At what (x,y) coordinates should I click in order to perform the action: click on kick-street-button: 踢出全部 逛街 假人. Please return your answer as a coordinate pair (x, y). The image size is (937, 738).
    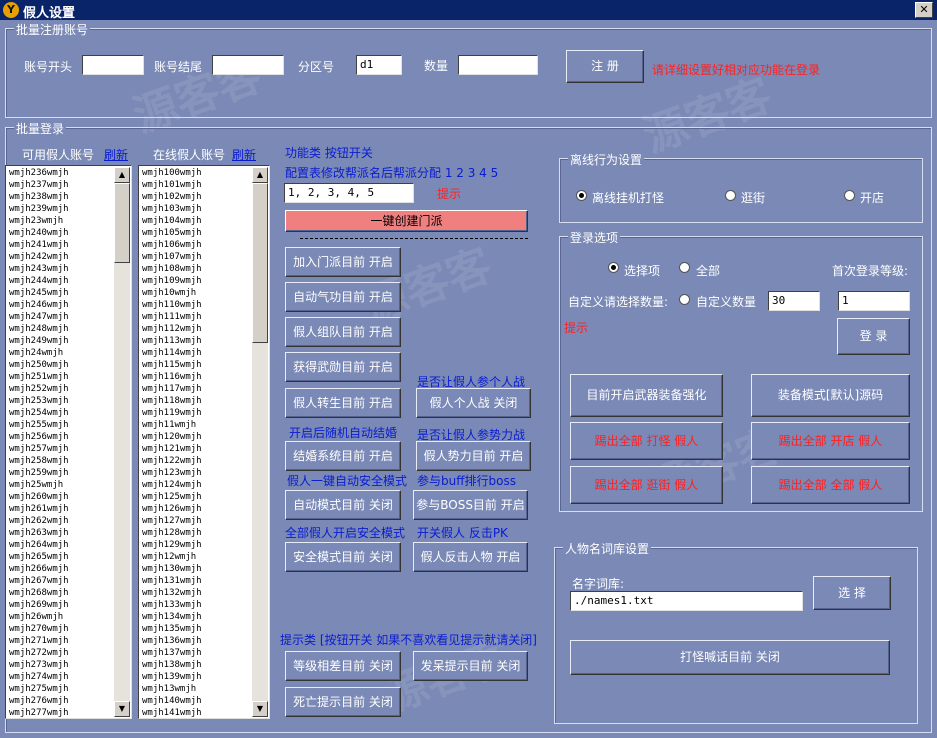
    Looking at the image, I should click on (646, 485).